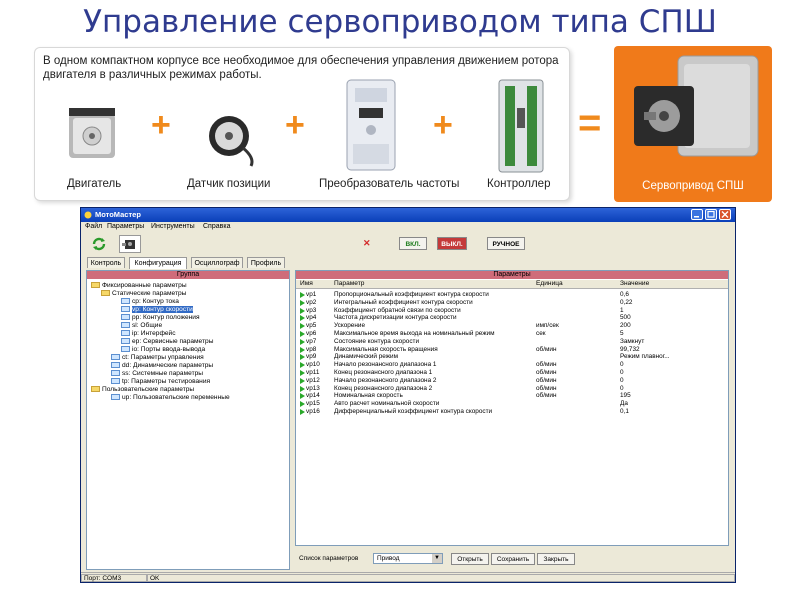 This screenshot has height=600, width=800. Describe the element at coordinates (148, 334) in the screenshot. I see `tree-node-ip: ip: Интерфейс` at that location.